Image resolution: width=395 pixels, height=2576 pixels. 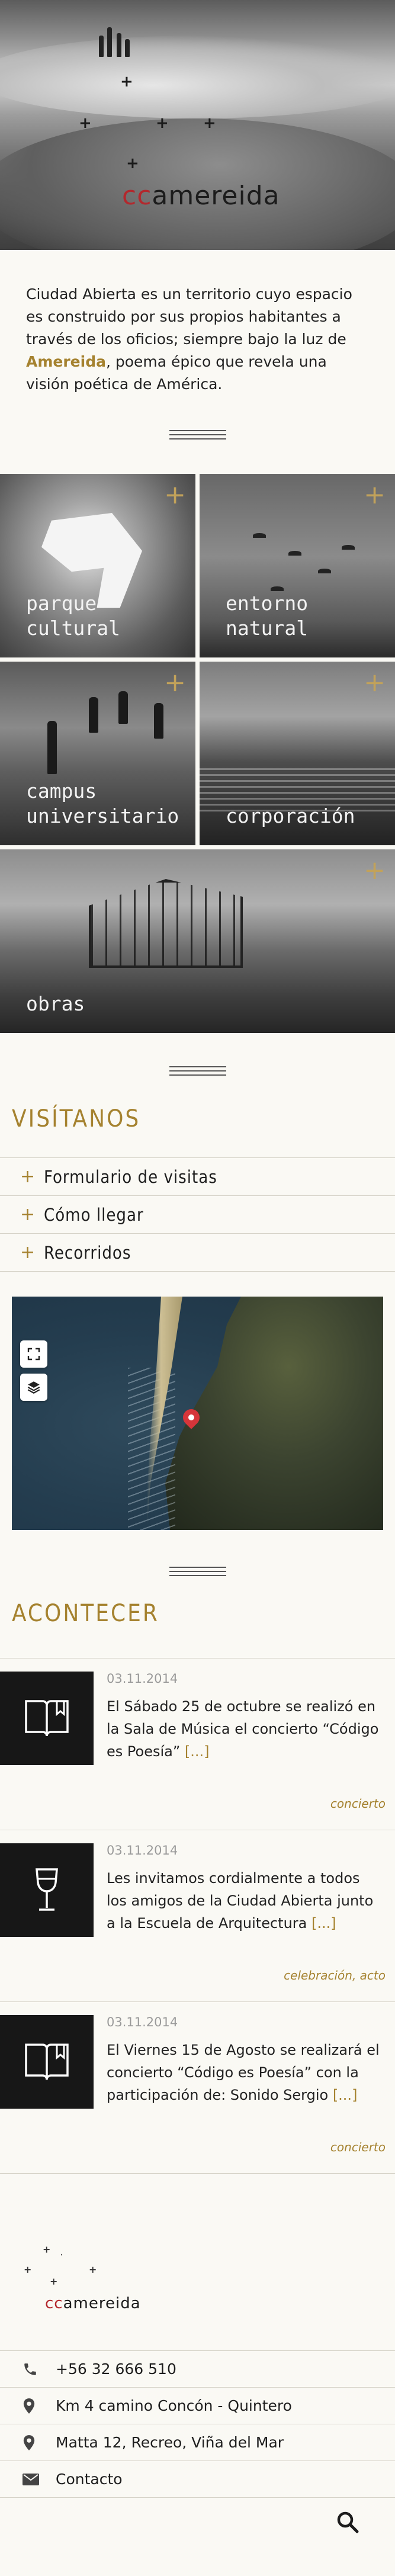 I want to click on star-icon: ·, so click(x=61, y=2255).